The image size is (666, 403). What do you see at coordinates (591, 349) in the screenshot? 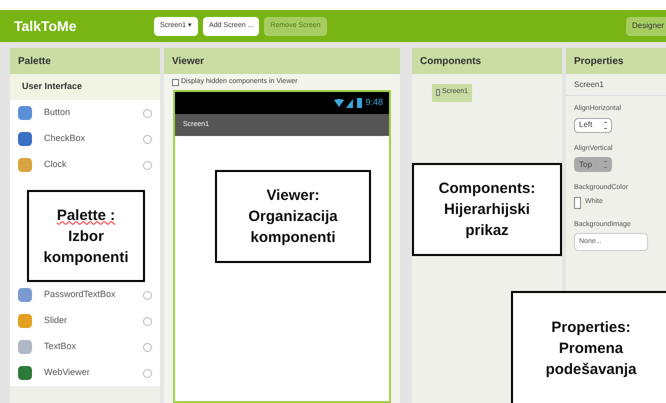
I see `callout-text: Promena` at bounding box center [591, 349].